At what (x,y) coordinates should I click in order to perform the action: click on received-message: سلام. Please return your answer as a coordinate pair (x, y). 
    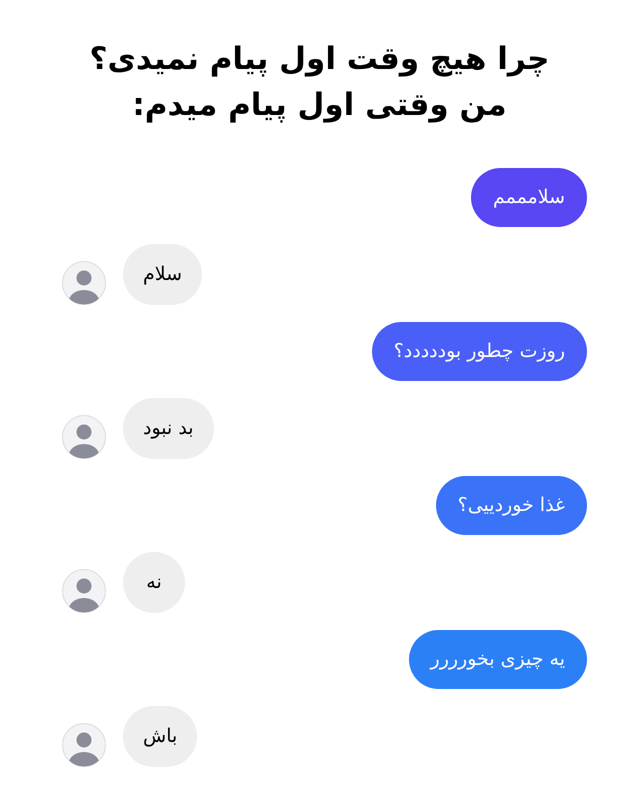
    Looking at the image, I should click on (162, 274).